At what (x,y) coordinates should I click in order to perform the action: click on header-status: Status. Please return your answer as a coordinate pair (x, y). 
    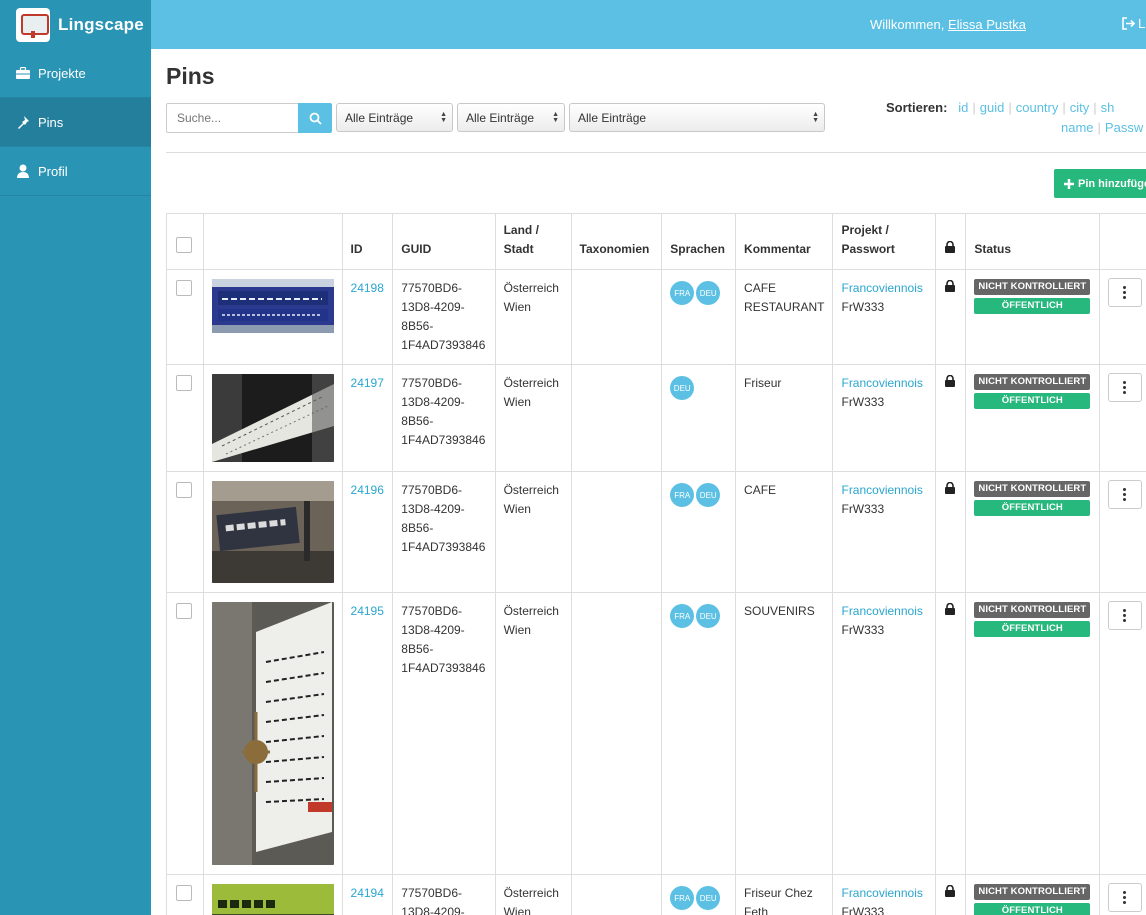
    Looking at the image, I should click on (1032, 241).